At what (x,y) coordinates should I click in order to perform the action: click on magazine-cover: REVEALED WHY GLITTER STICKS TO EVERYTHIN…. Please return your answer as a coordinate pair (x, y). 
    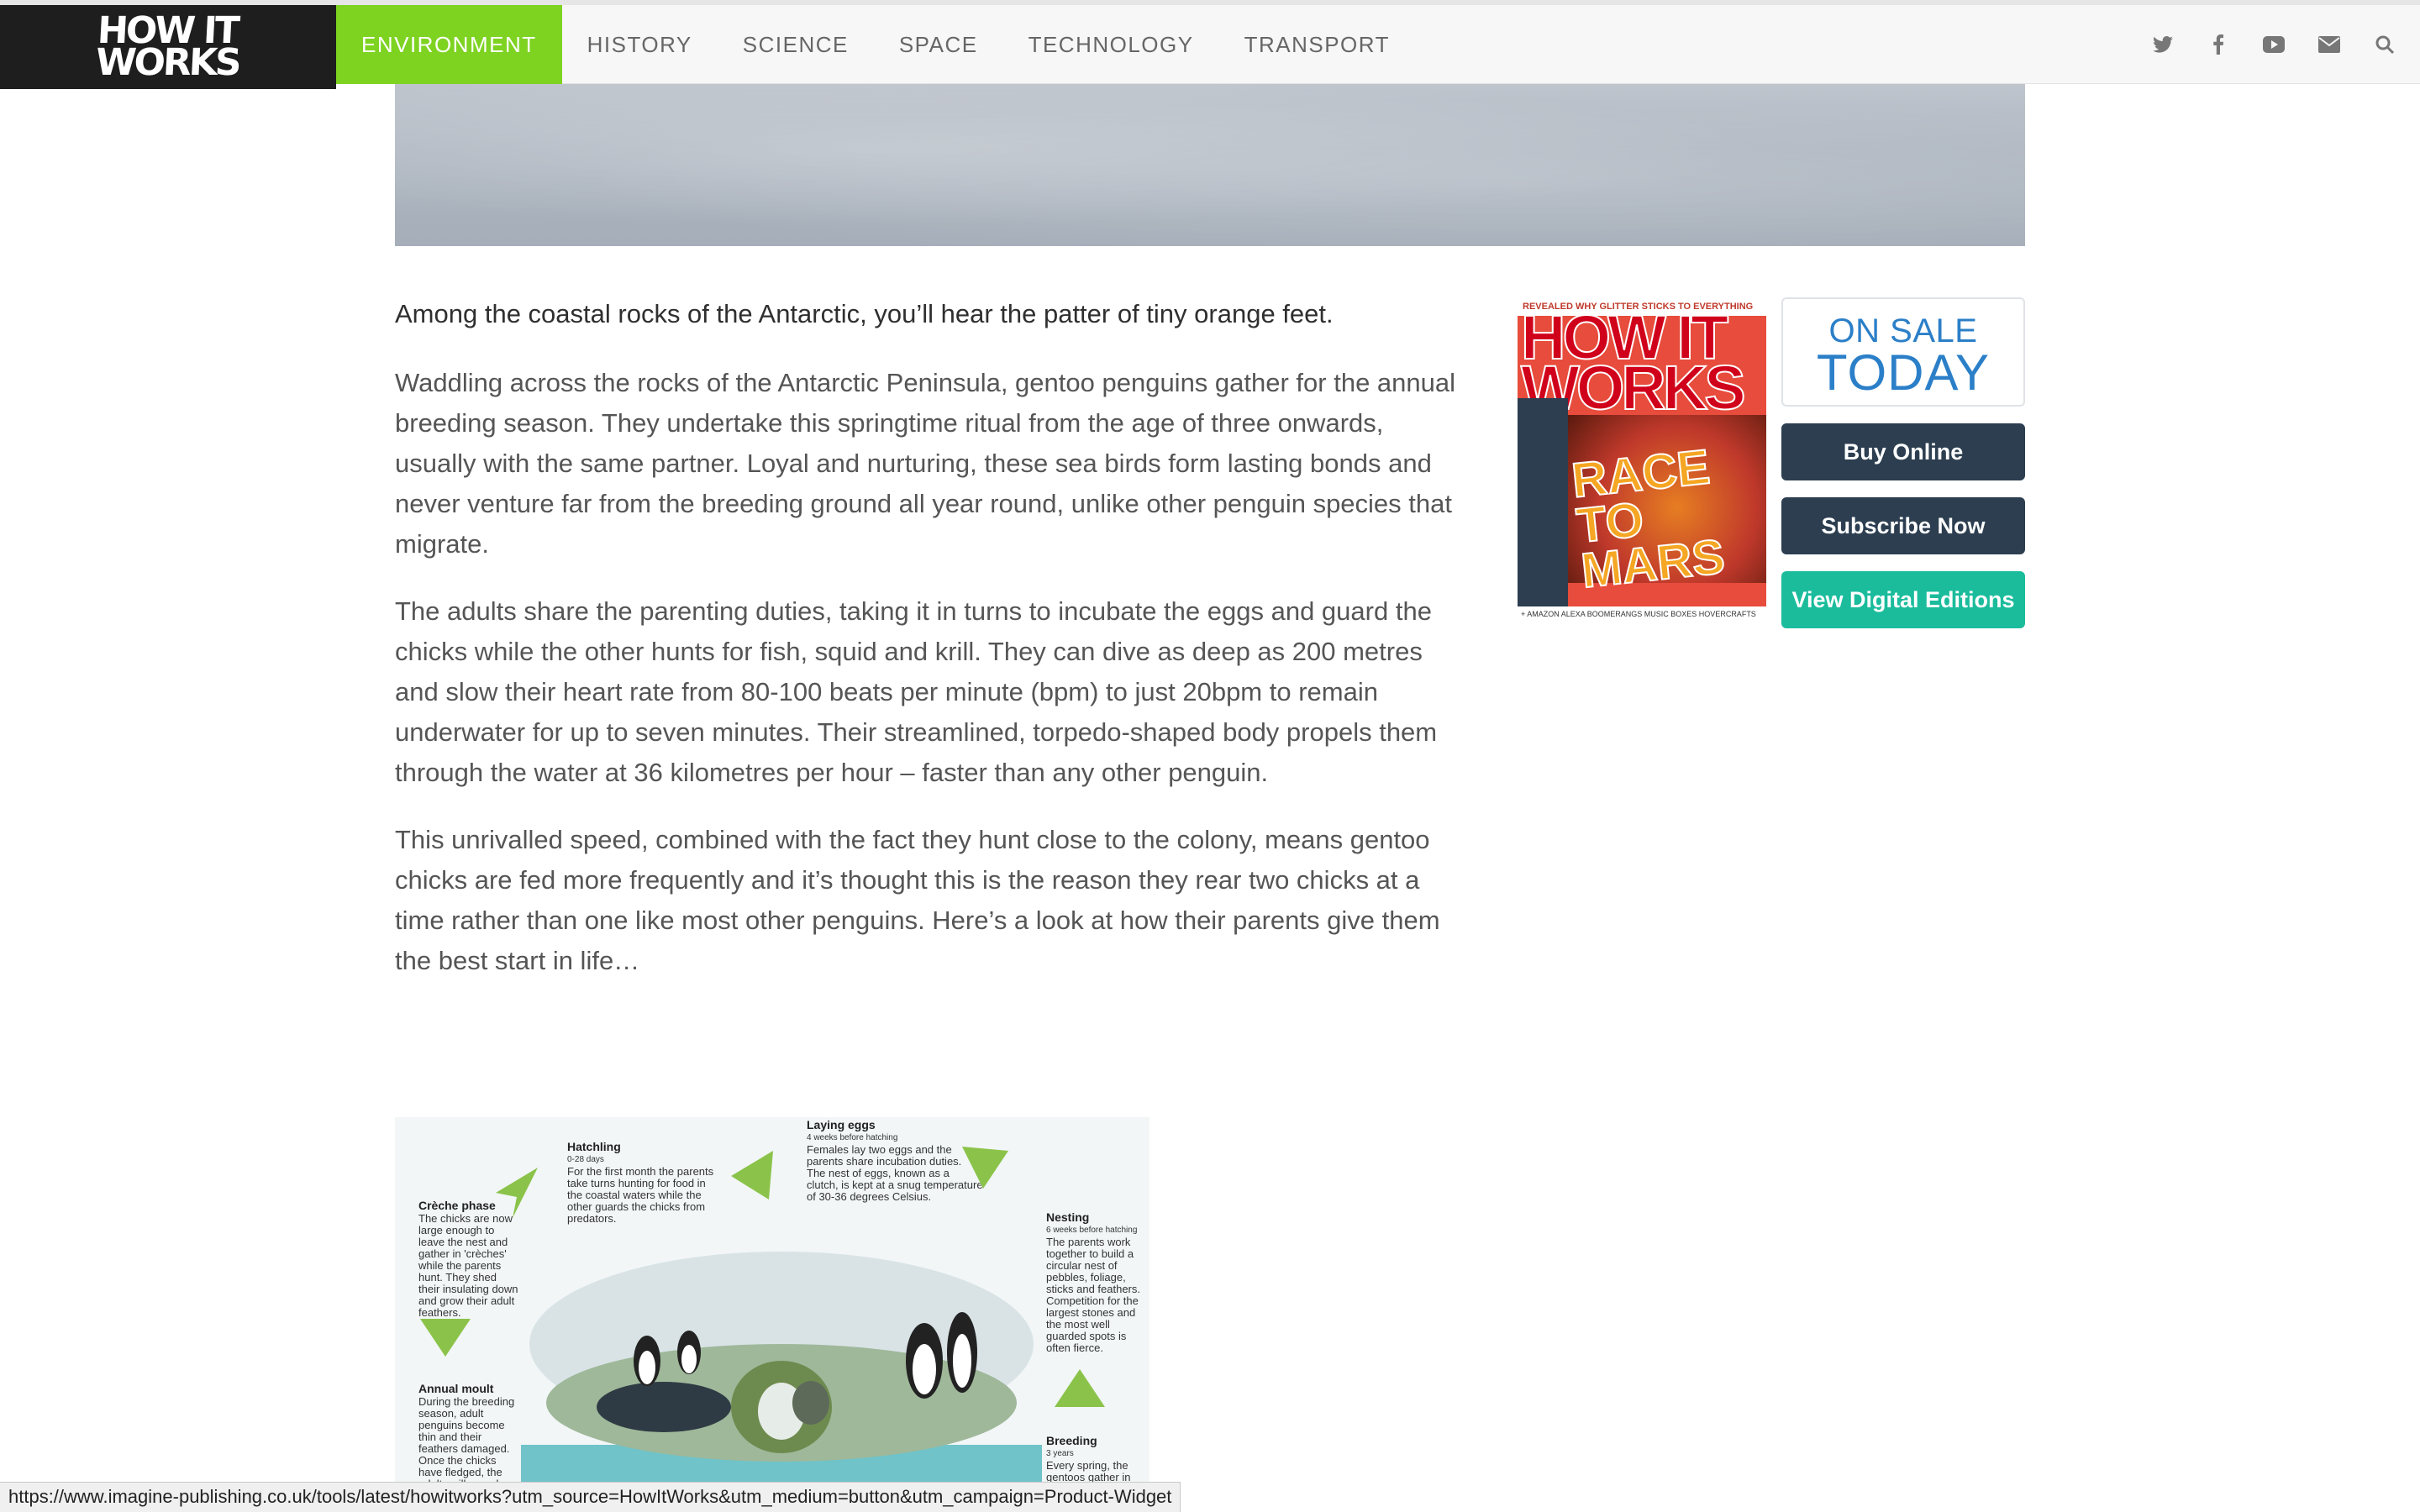
    Looking at the image, I should click on (1642, 459).